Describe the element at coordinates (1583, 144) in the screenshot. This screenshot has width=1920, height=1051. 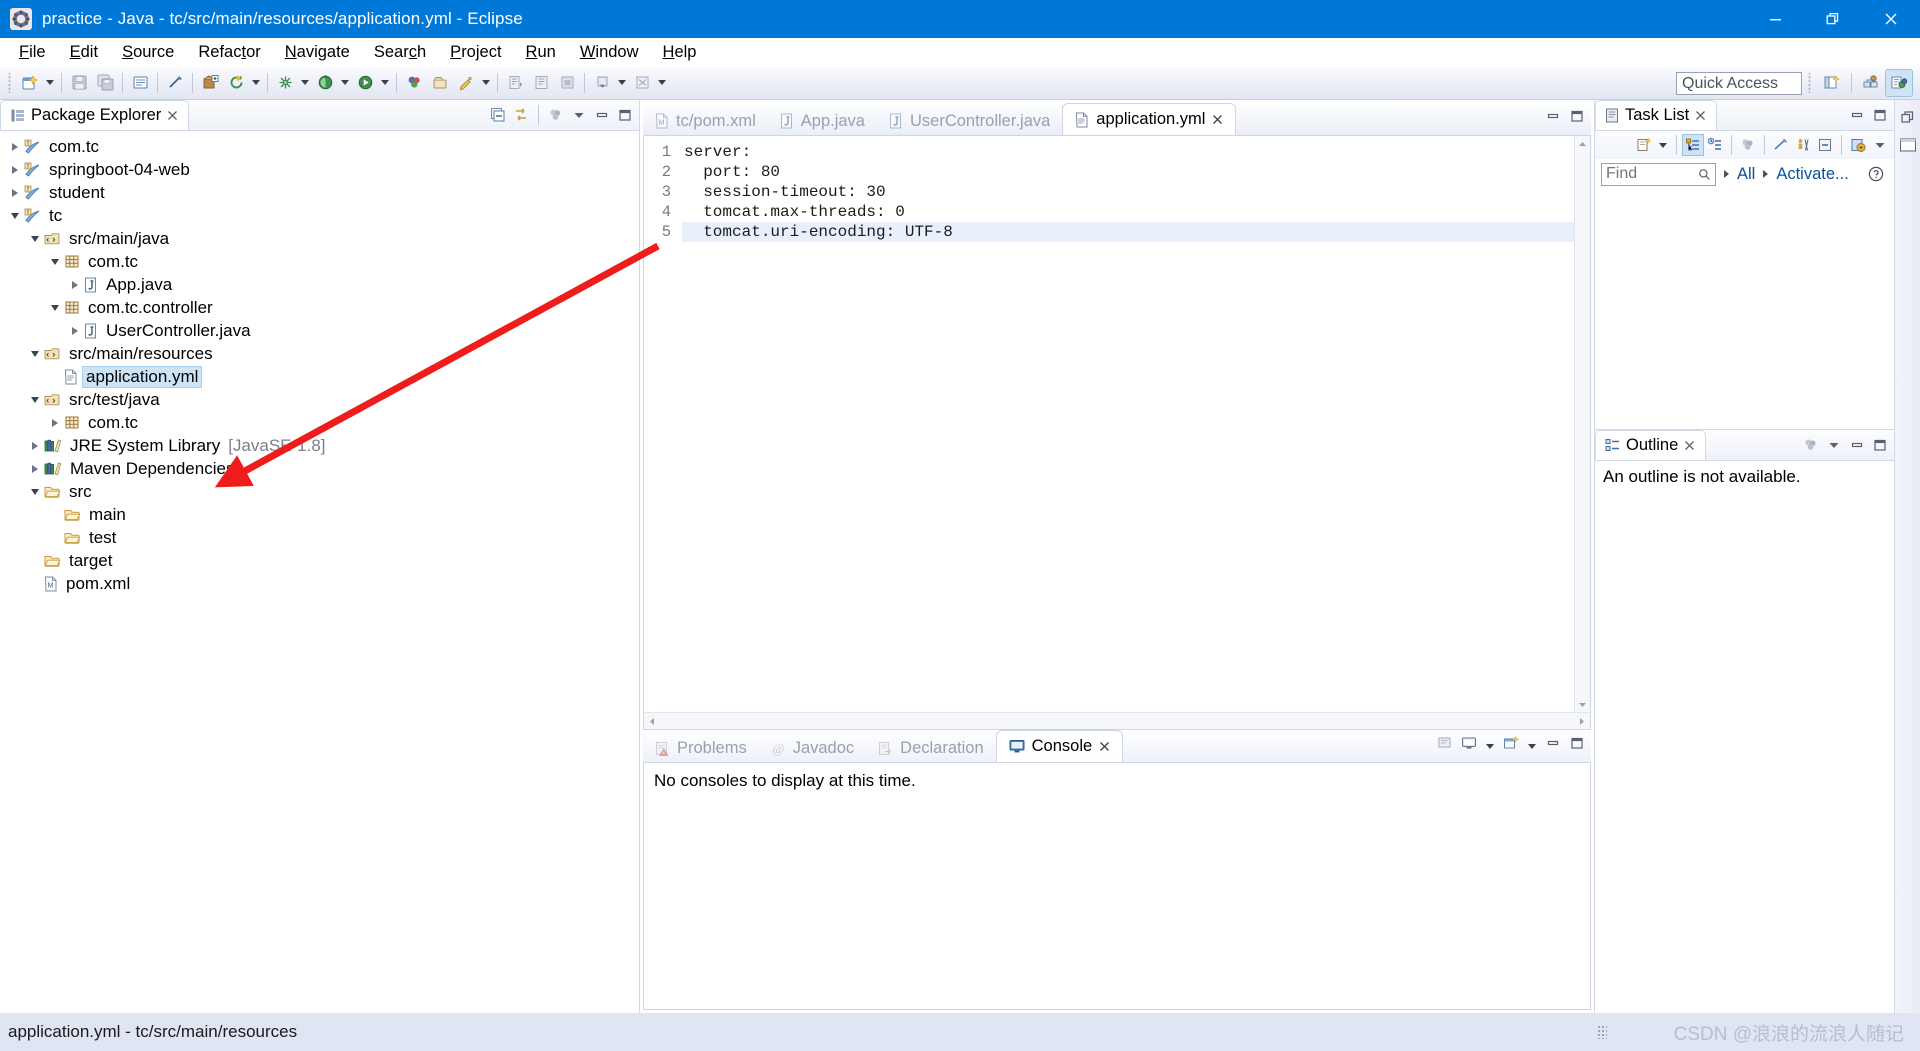
I see `scroll-up-icon` at that location.